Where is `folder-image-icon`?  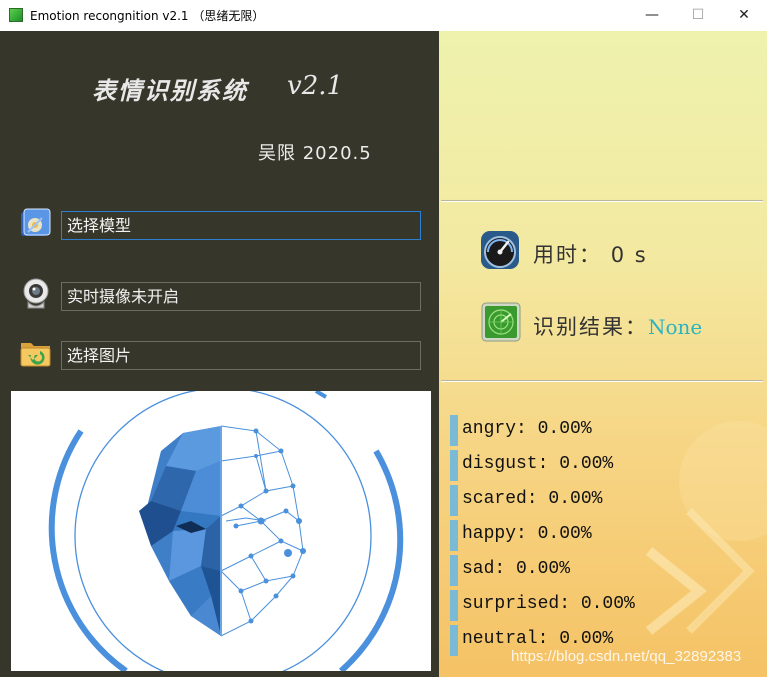 folder-image-icon is located at coordinates (36, 353).